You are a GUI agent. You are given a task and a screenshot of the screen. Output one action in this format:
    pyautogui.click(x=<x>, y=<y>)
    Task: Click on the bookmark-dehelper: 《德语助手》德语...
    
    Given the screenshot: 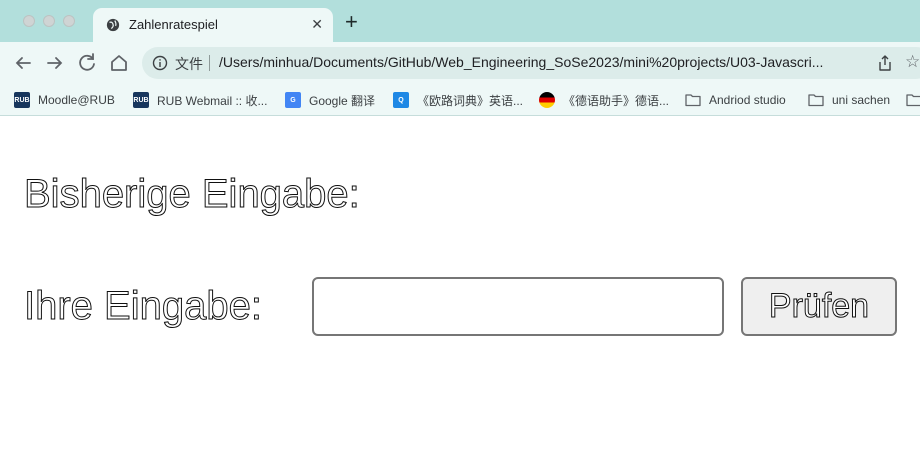 What is the action you would take?
    pyautogui.click(x=604, y=100)
    